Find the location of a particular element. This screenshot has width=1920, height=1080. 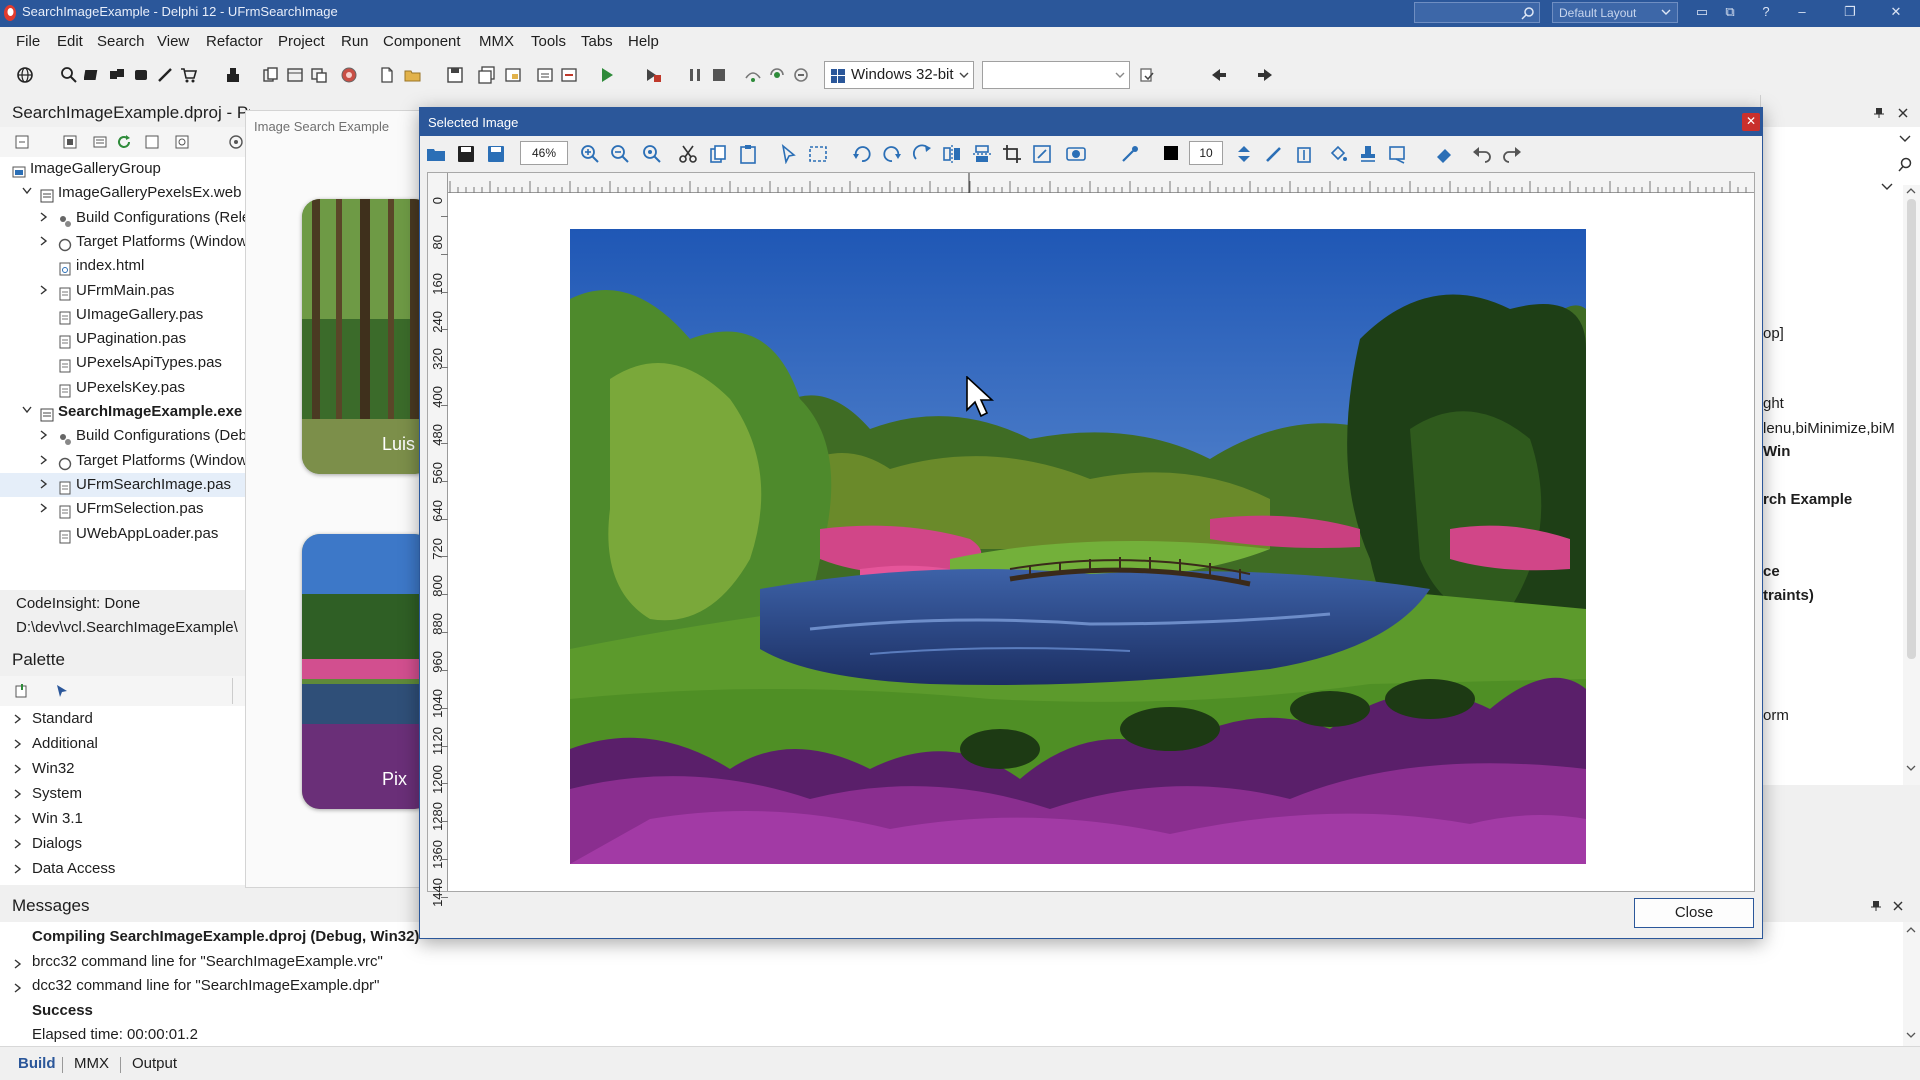

effects-icon is located at coordinates (1076, 154).